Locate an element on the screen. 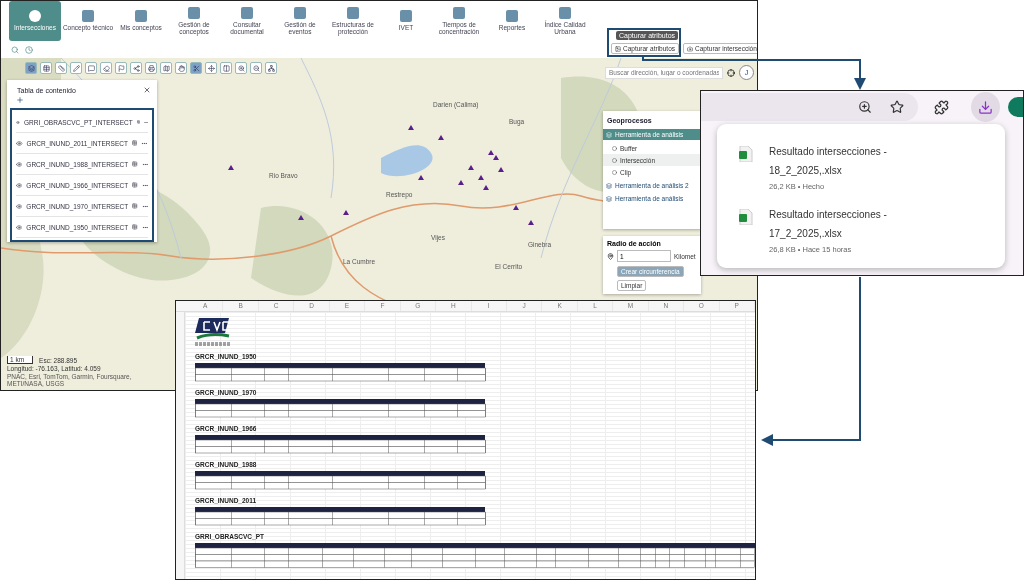  file-name: Resultado intersecciones - 17_2_2025,.xlsx is located at coordinates (859, 224).